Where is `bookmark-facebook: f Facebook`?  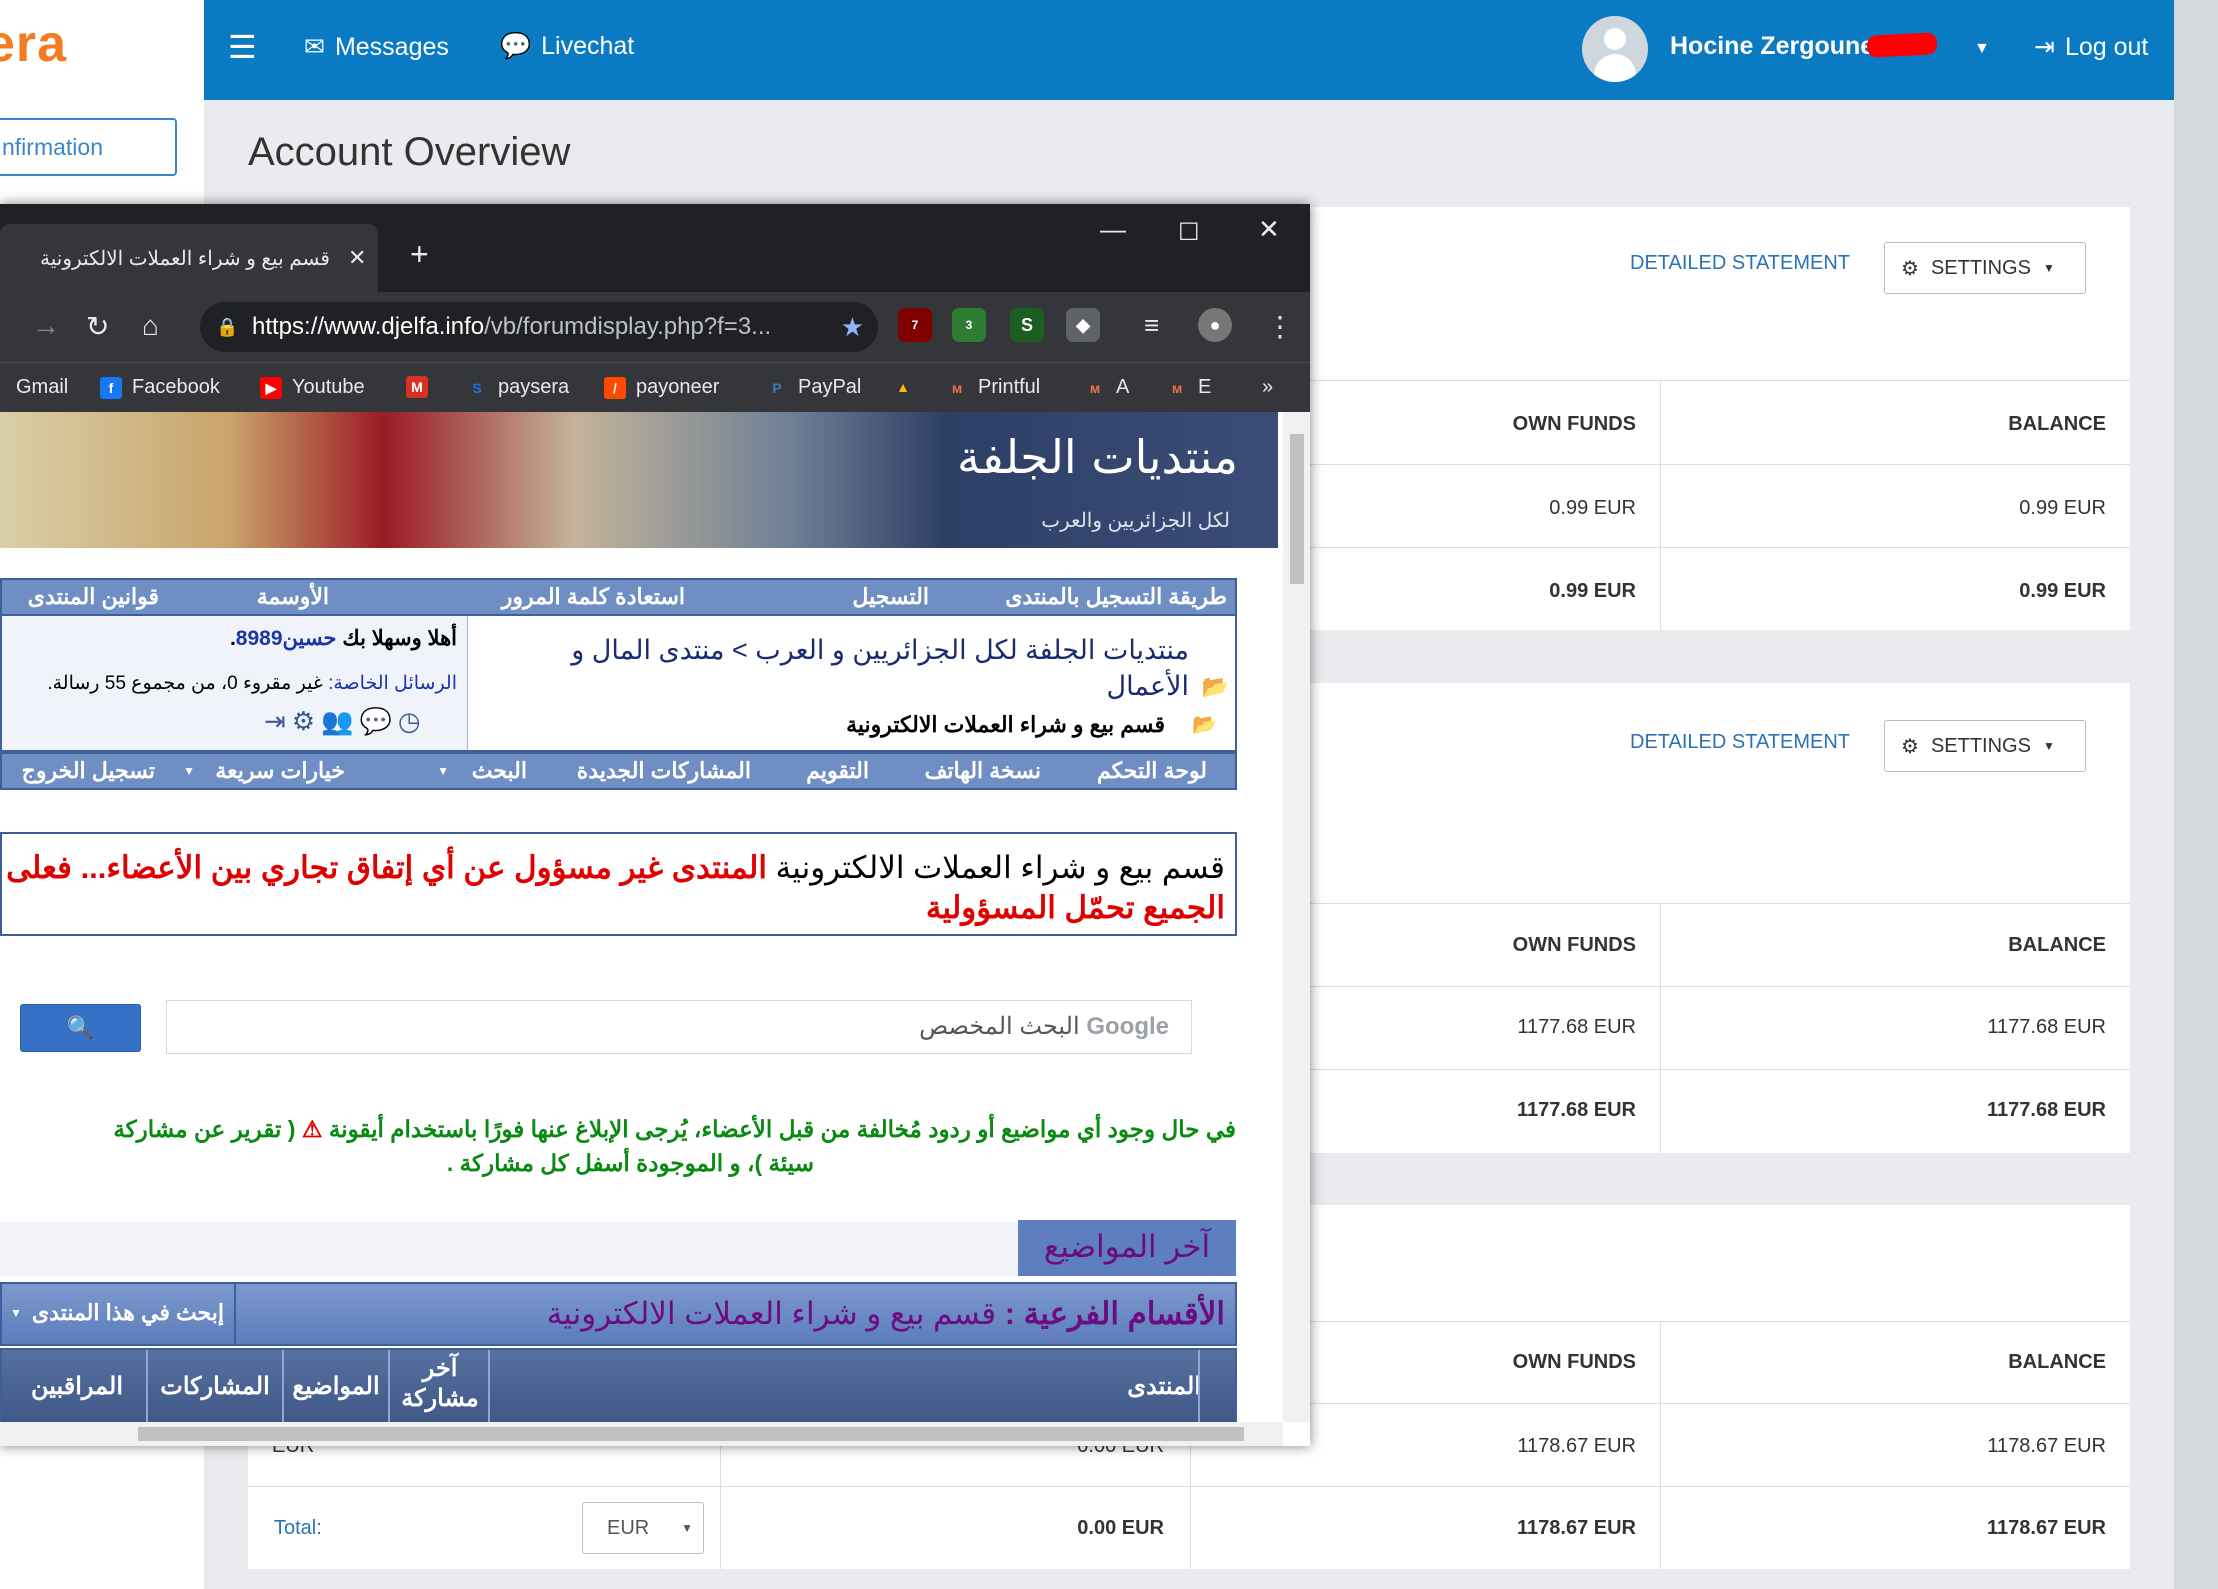 bookmark-facebook: f Facebook is located at coordinates (160, 387).